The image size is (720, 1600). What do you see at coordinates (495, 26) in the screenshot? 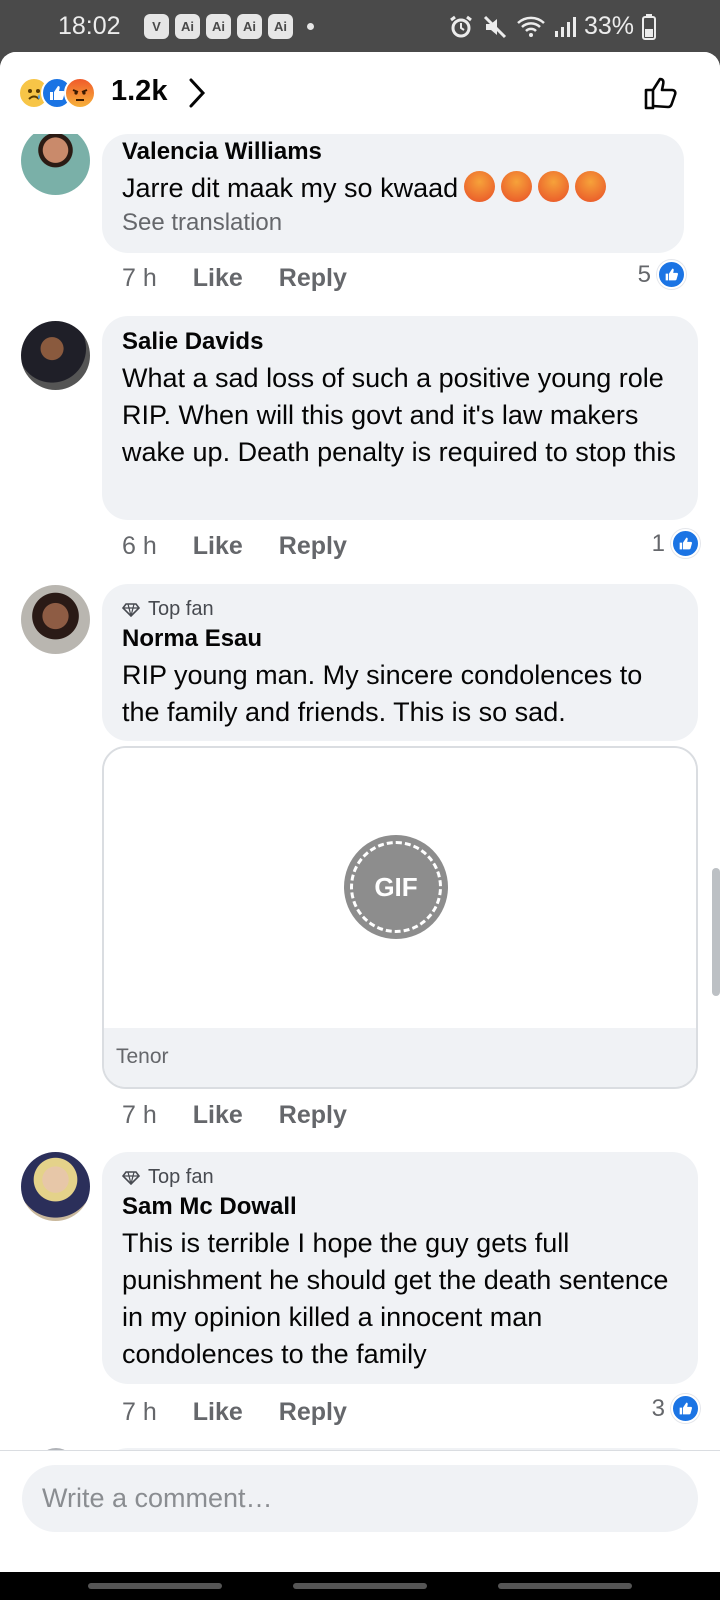
I see `mute-icon` at bounding box center [495, 26].